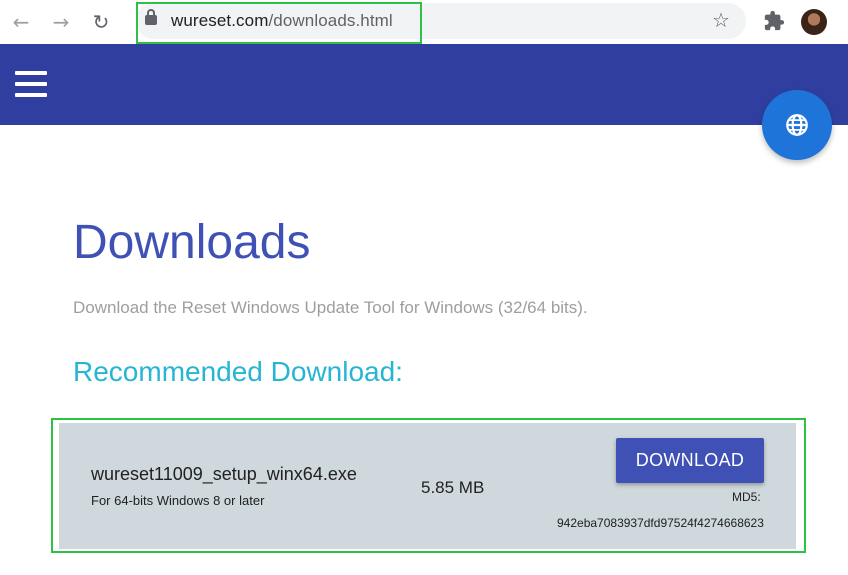  I want to click on file-name: wureset11009_setup_winx64.exe, so click(224, 474).